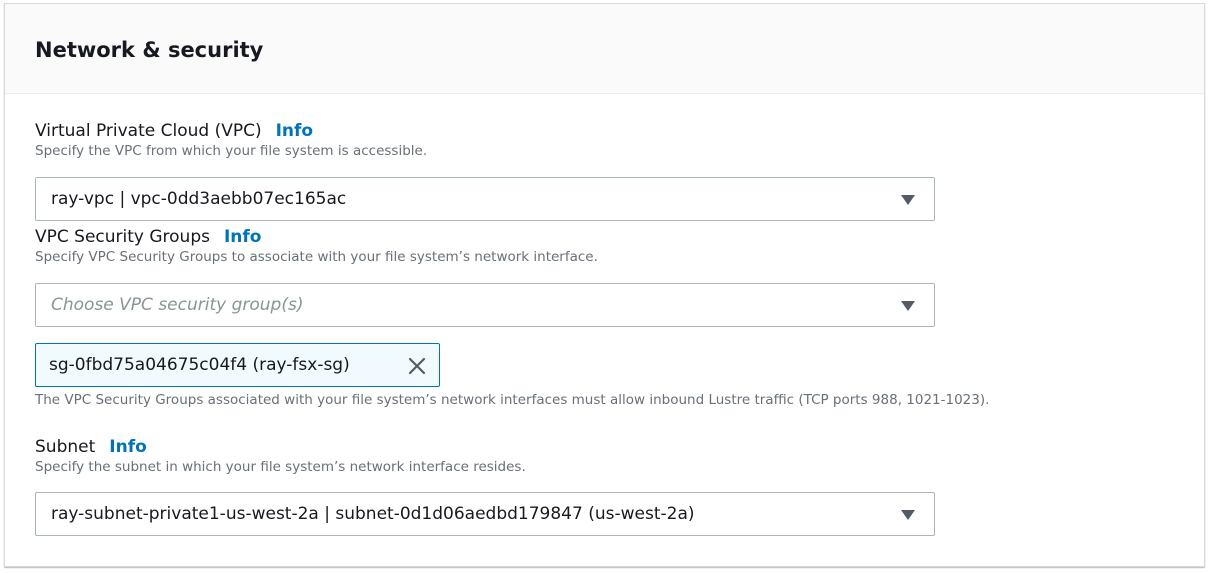 This screenshot has height=573, width=1209. What do you see at coordinates (485, 199) in the screenshot?
I see `vpc-select: ray-vpc | vpc-0dd3aebb07ec165ac` at bounding box center [485, 199].